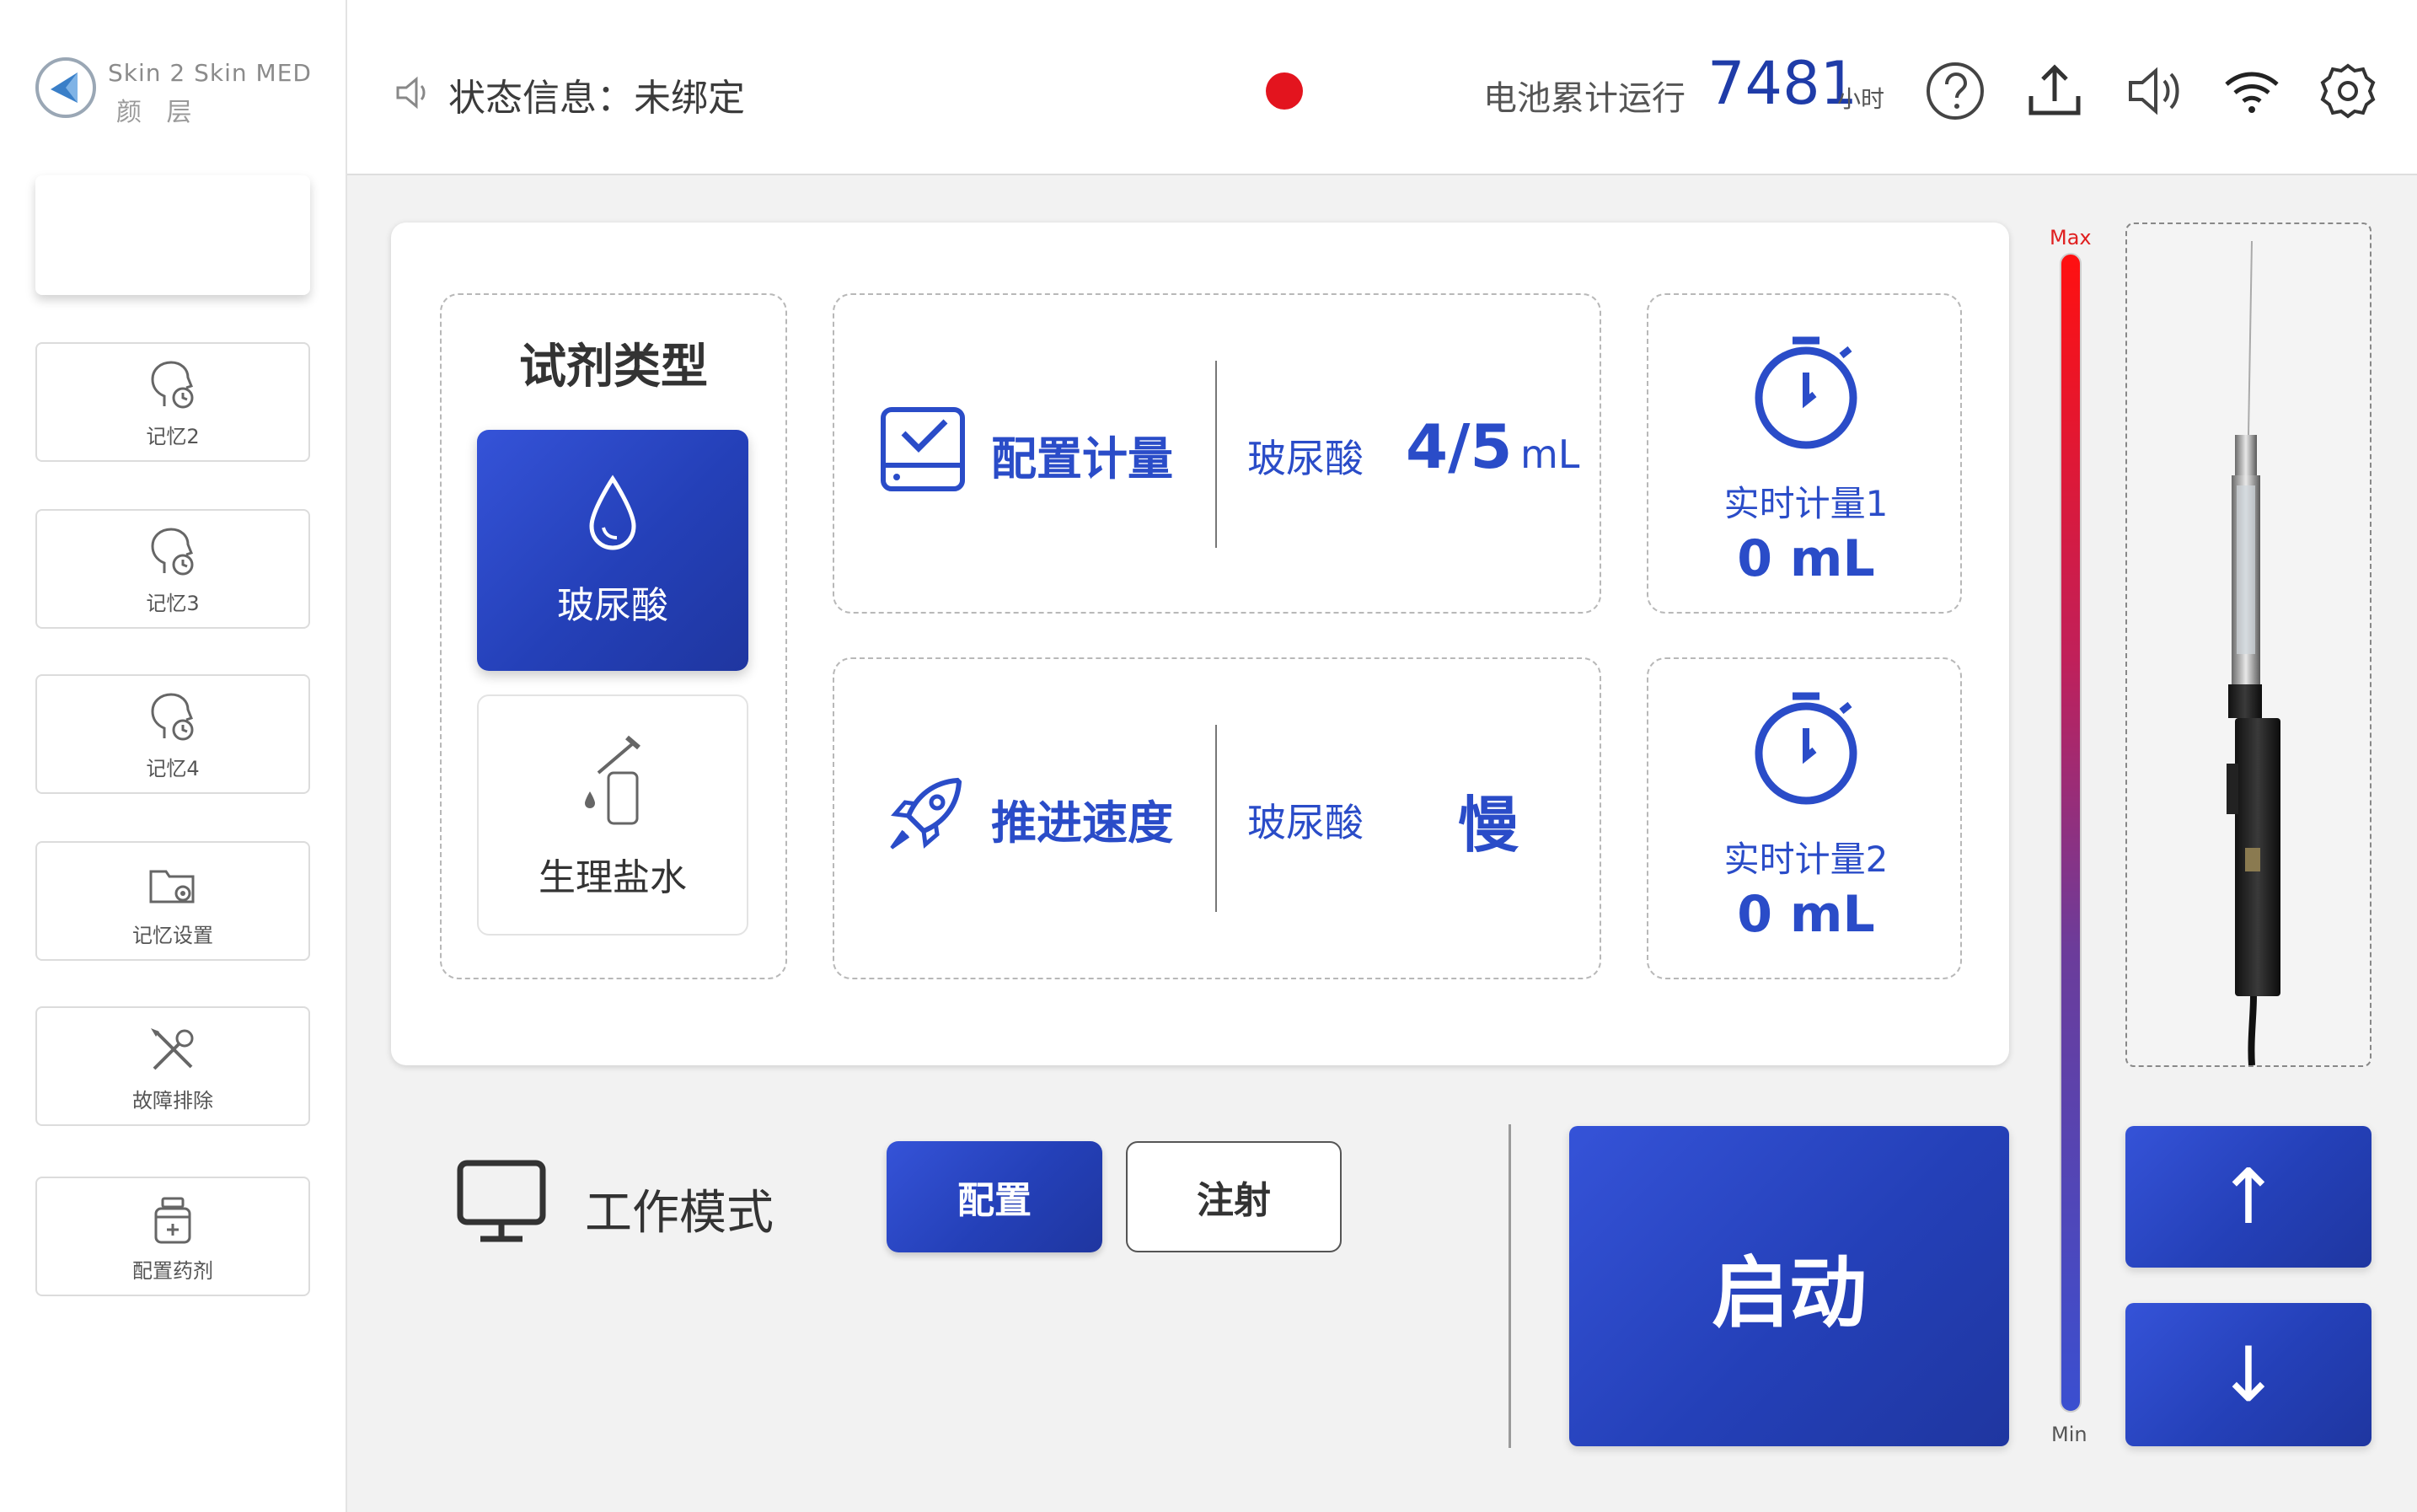 This screenshot has width=2417, height=1512. I want to click on wifi-icon, so click(2252, 91).